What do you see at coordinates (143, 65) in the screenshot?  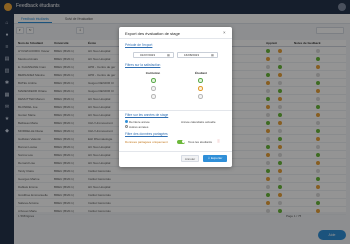 I see `satisfaction-label: Filtres sur la satisfaction` at bounding box center [143, 65].